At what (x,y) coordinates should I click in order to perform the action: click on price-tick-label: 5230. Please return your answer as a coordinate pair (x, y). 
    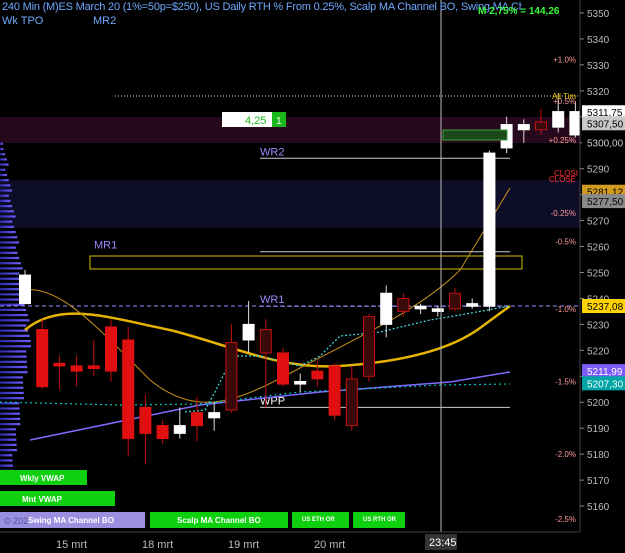
    Looking at the image, I should click on (598, 325).